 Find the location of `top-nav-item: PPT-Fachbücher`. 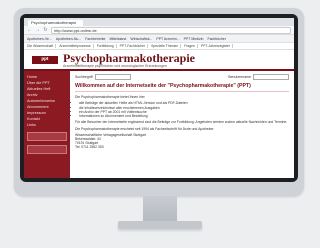

top-nav-item: PPT-Fachbücher is located at coordinates (134, 46).